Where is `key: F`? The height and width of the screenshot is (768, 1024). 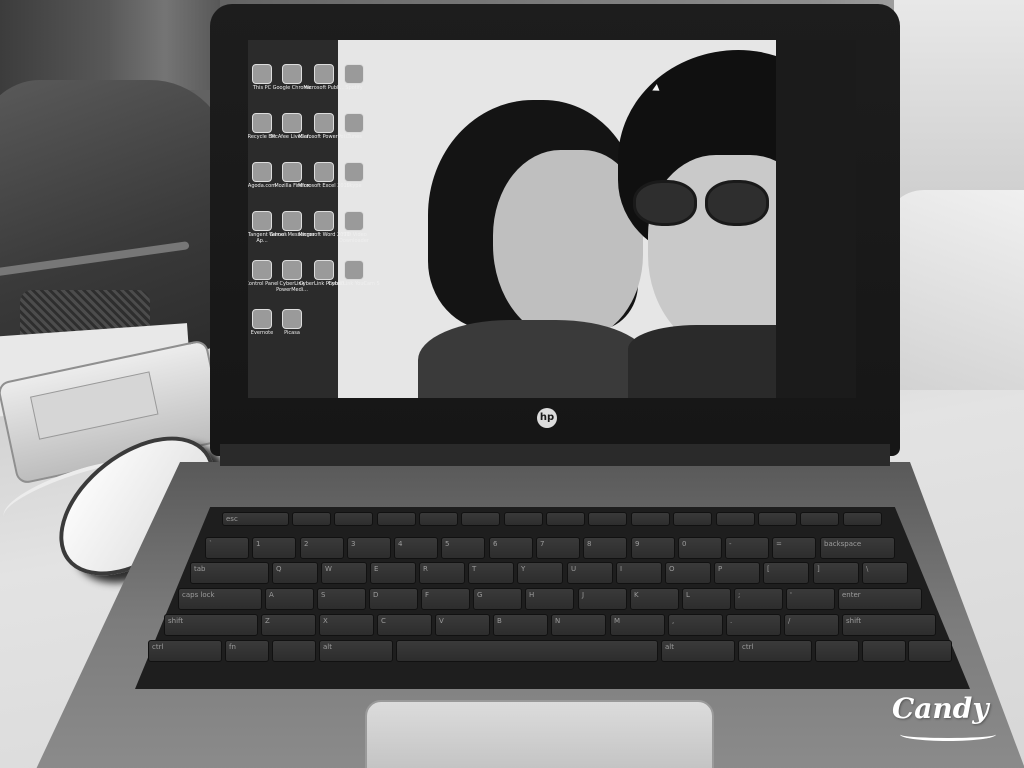 key: F is located at coordinates (445, 599).